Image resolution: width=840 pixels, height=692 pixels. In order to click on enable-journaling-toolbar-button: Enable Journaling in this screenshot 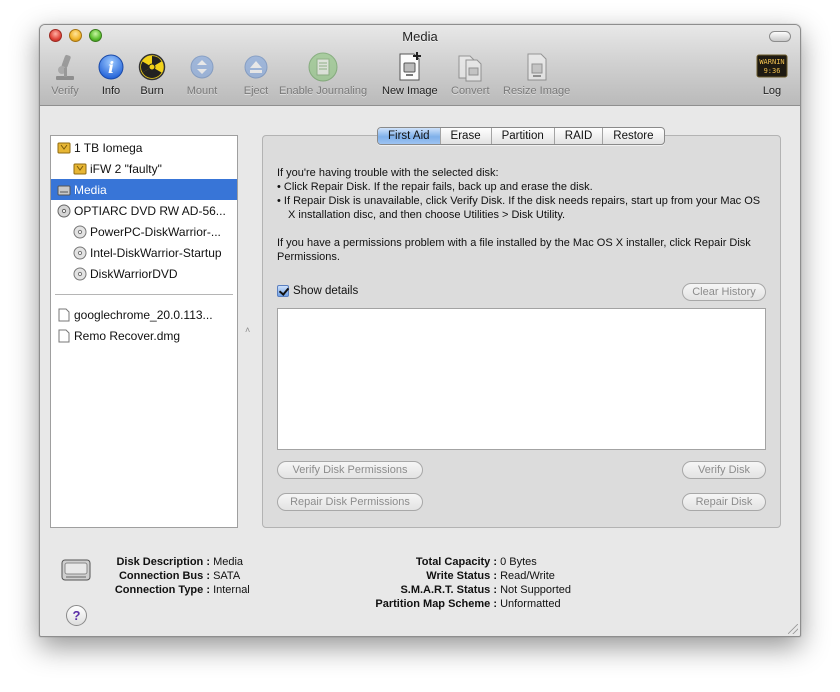, I will do `click(323, 74)`.